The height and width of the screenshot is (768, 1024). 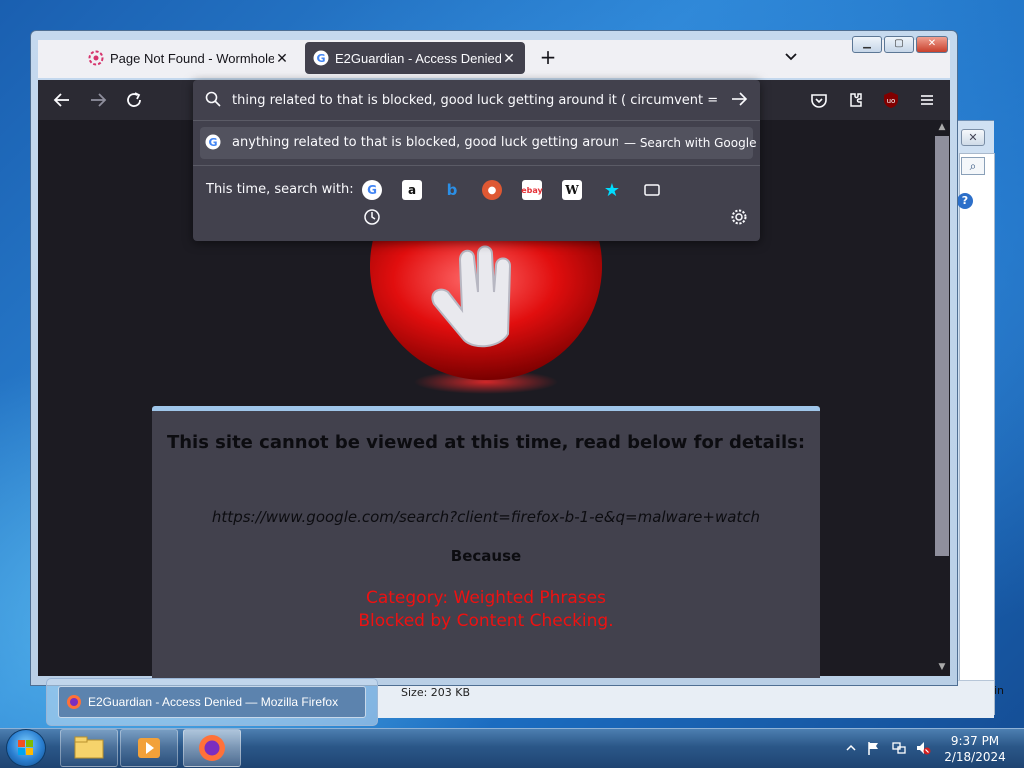 I want to click on gear-icon, so click(x=739, y=217).